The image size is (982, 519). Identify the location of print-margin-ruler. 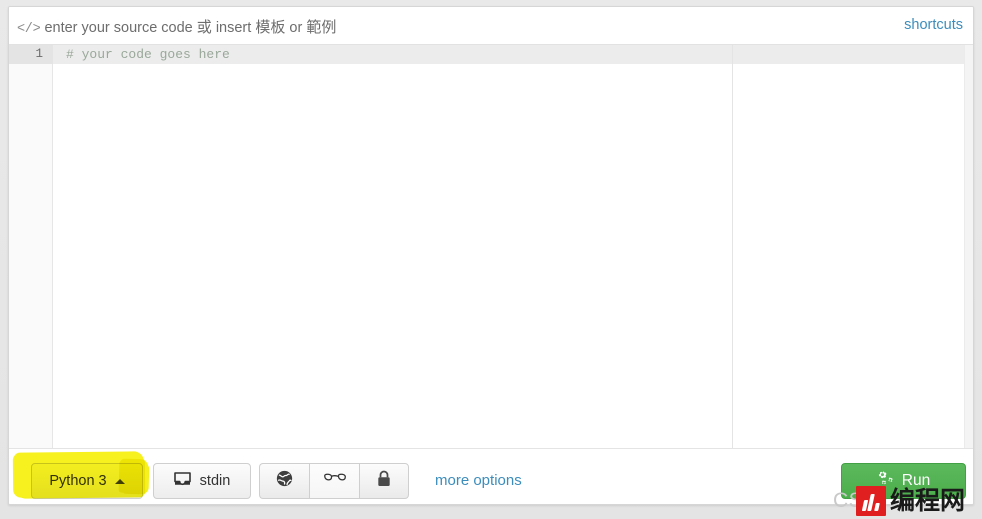
(732, 247).